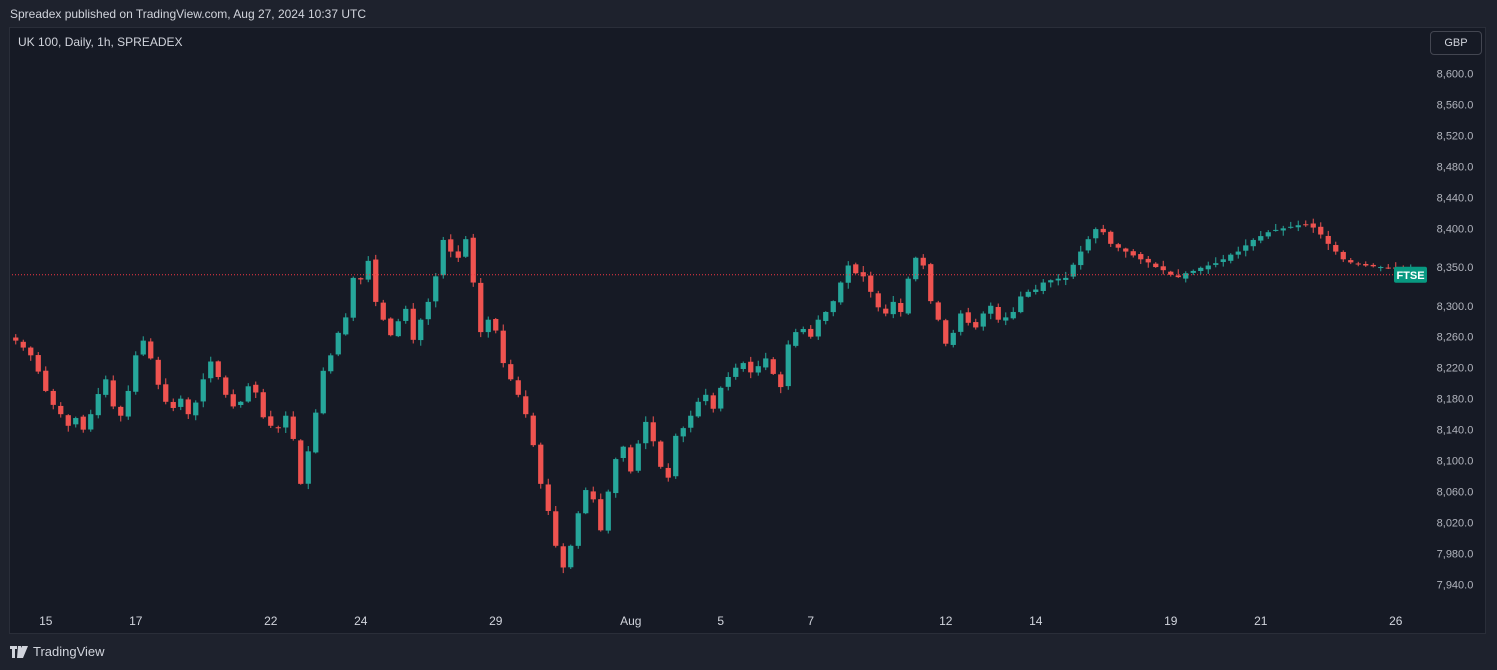 This screenshot has height=670, width=1497. I want to click on time-axis-label: 17, so click(136, 621).